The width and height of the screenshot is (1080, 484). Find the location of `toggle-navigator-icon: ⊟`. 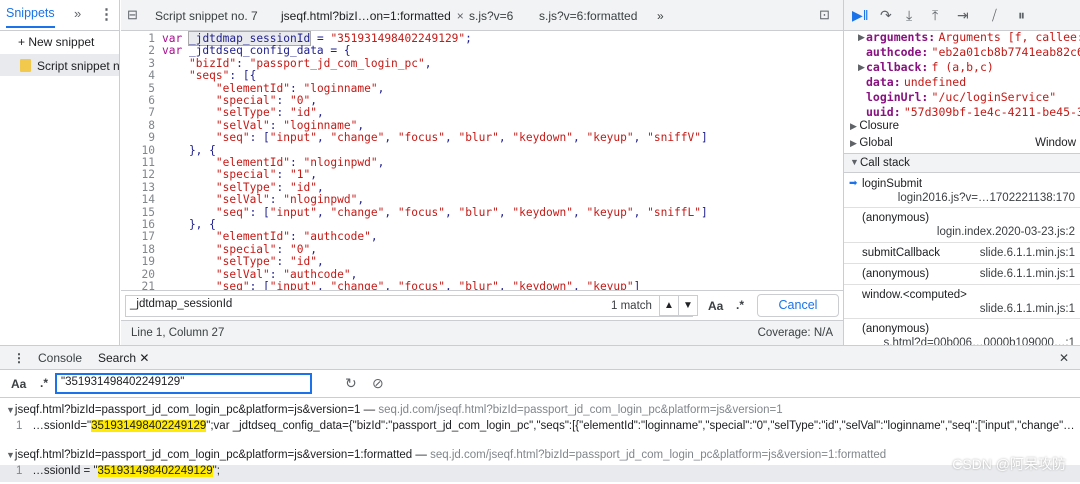

toggle-navigator-icon: ⊟ is located at coordinates (132, 15).